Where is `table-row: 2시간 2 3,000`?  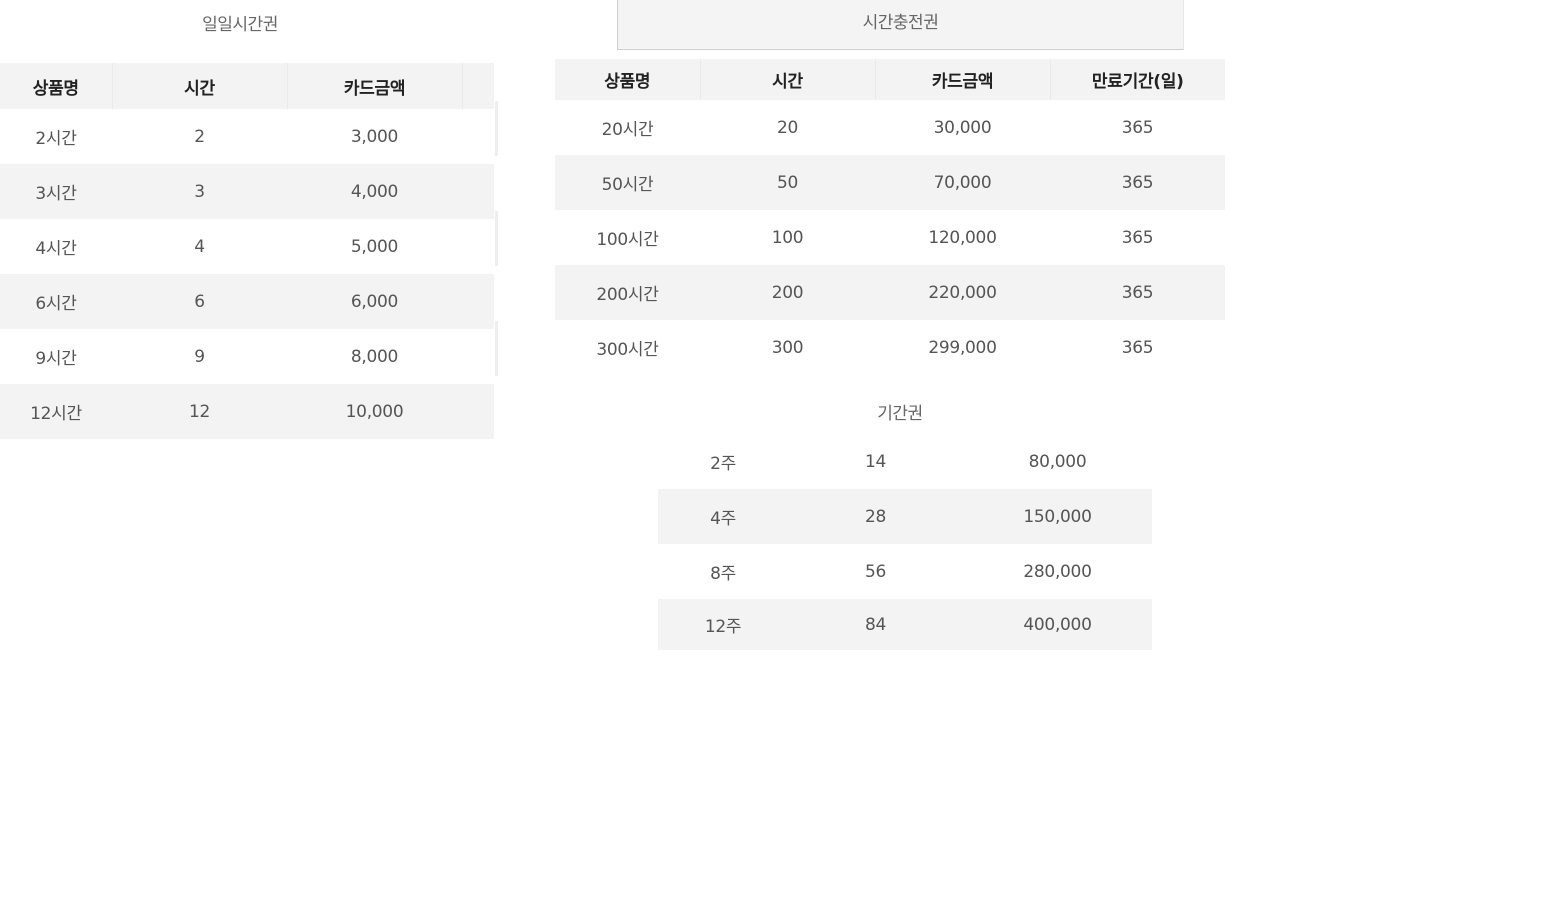
table-row: 2시간 2 3,000 is located at coordinates (247, 136).